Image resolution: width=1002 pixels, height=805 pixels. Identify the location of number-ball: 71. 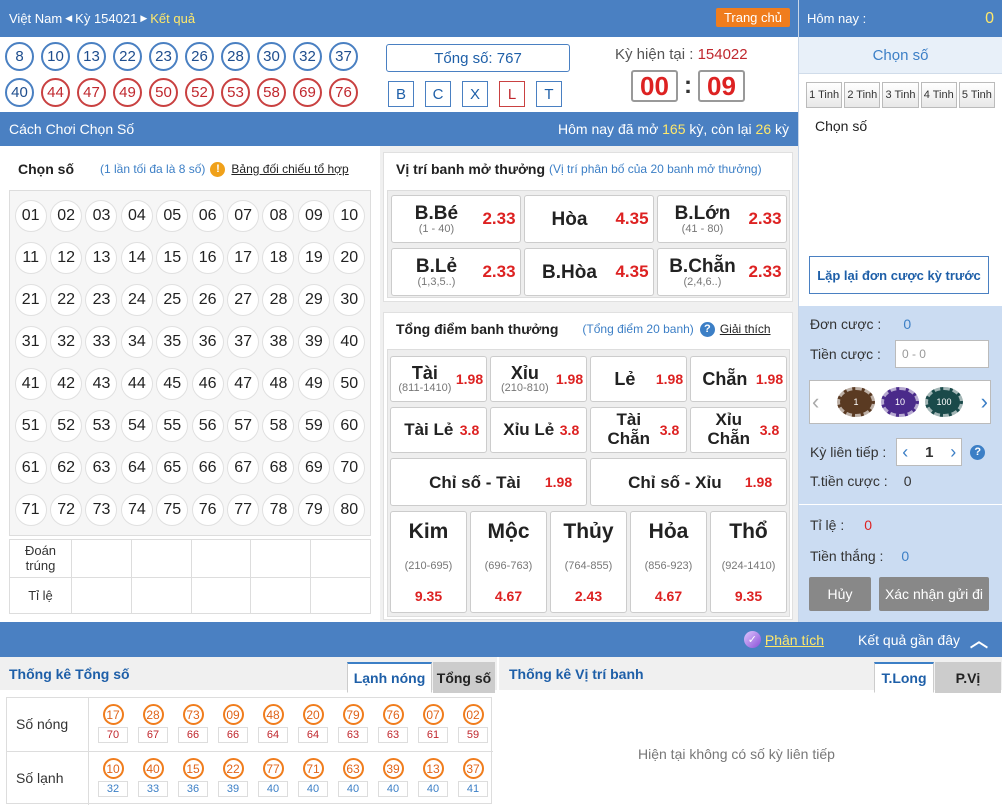
(30, 510).